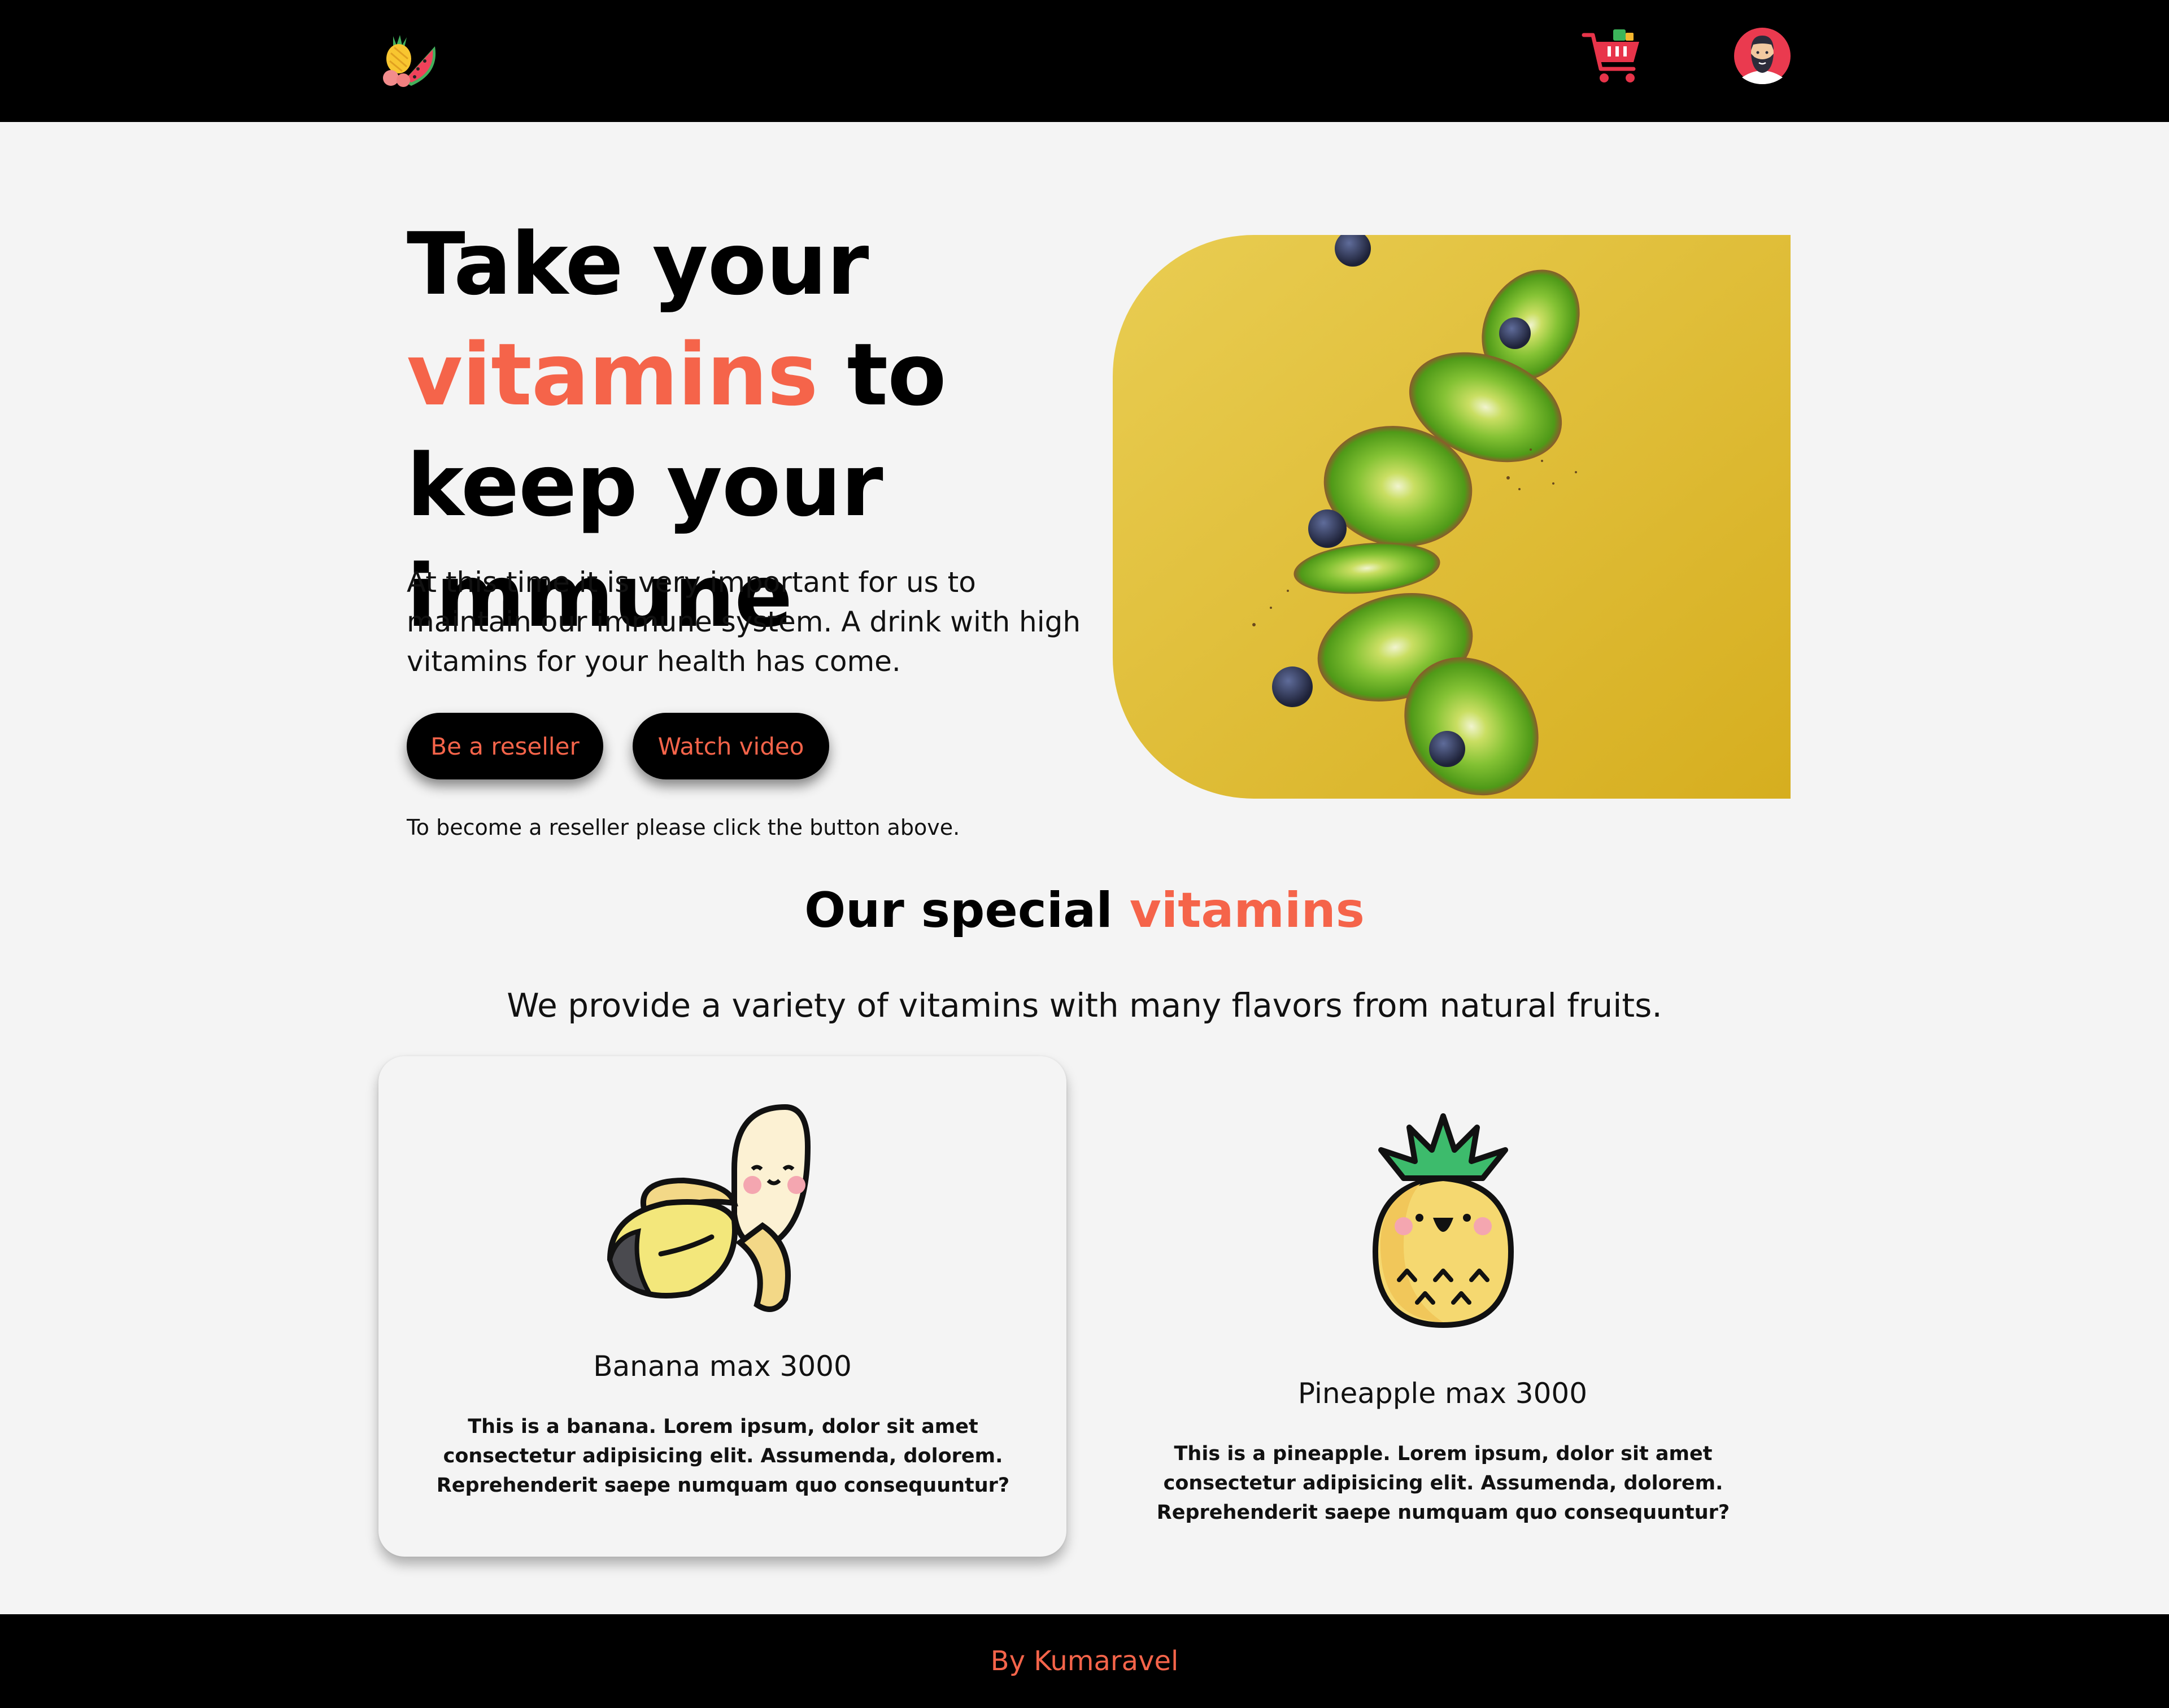 This screenshot has height=1708, width=2169. What do you see at coordinates (638, 264) in the screenshot?
I see `hero-title-part1: Take your` at bounding box center [638, 264].